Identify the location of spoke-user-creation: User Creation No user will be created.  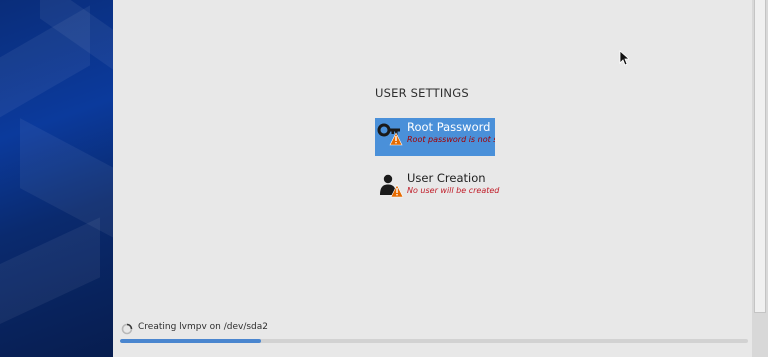
(437, 188).